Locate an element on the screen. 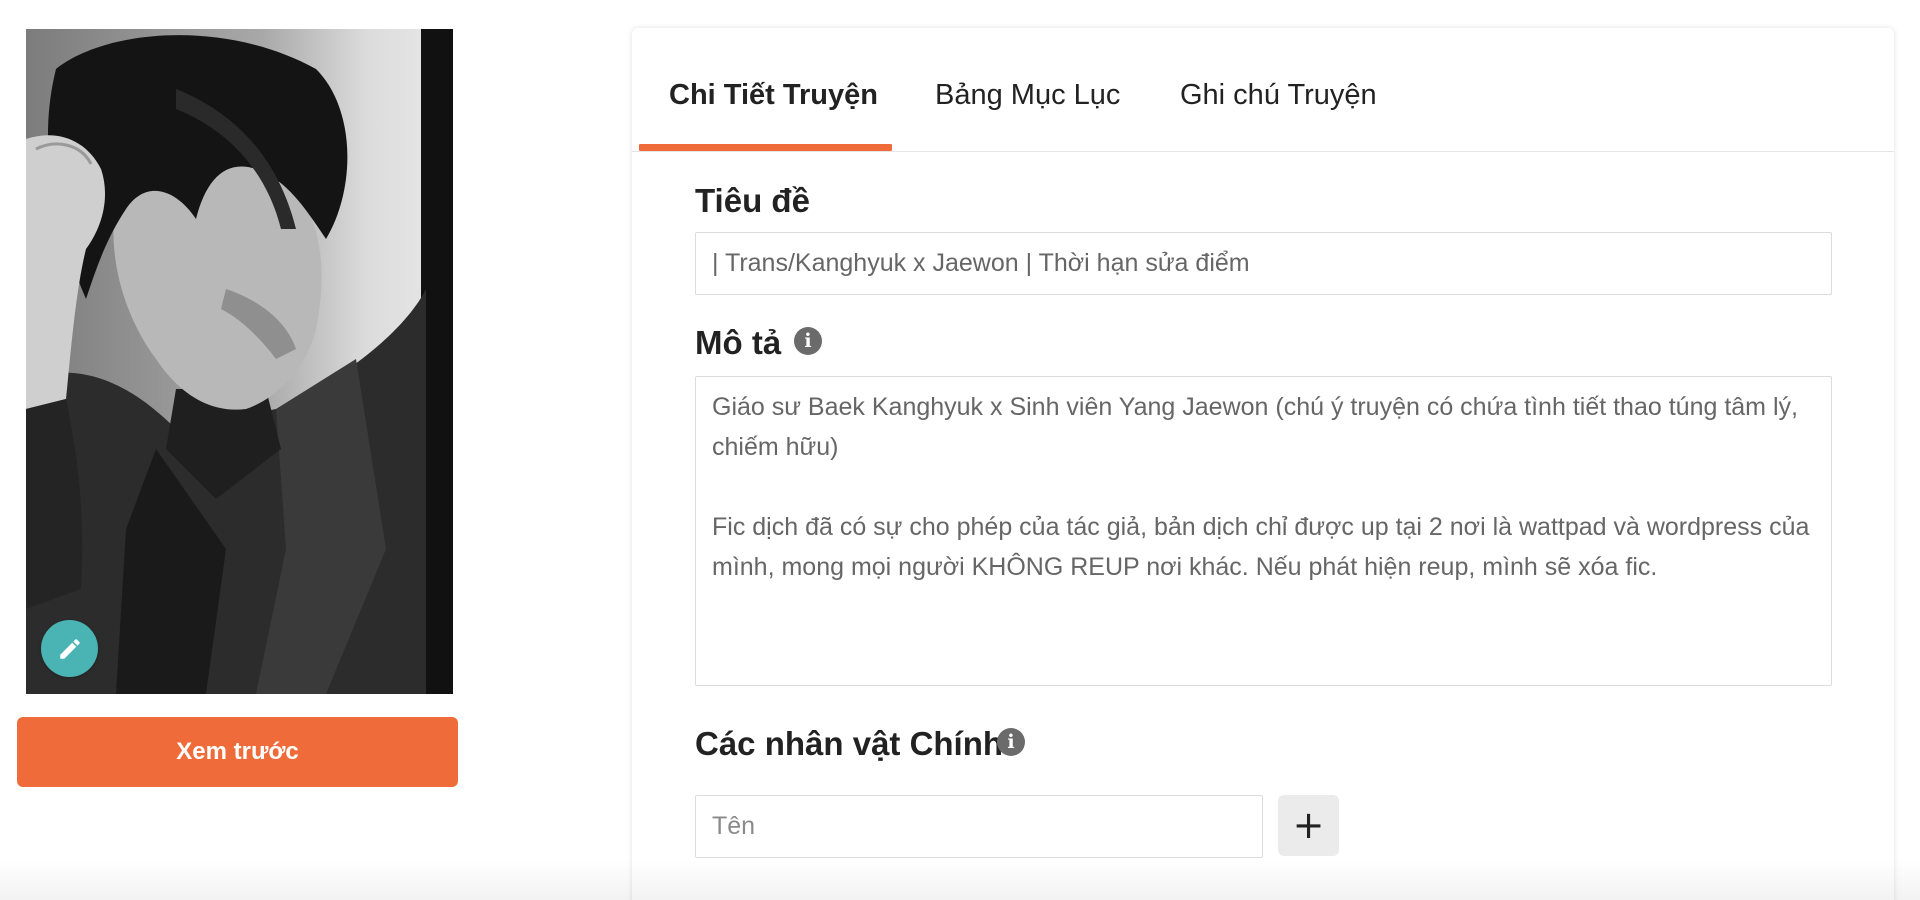 The width and height of the screenshot is (1920, 900). edit-cover-button is located at coordinates (69, 648).